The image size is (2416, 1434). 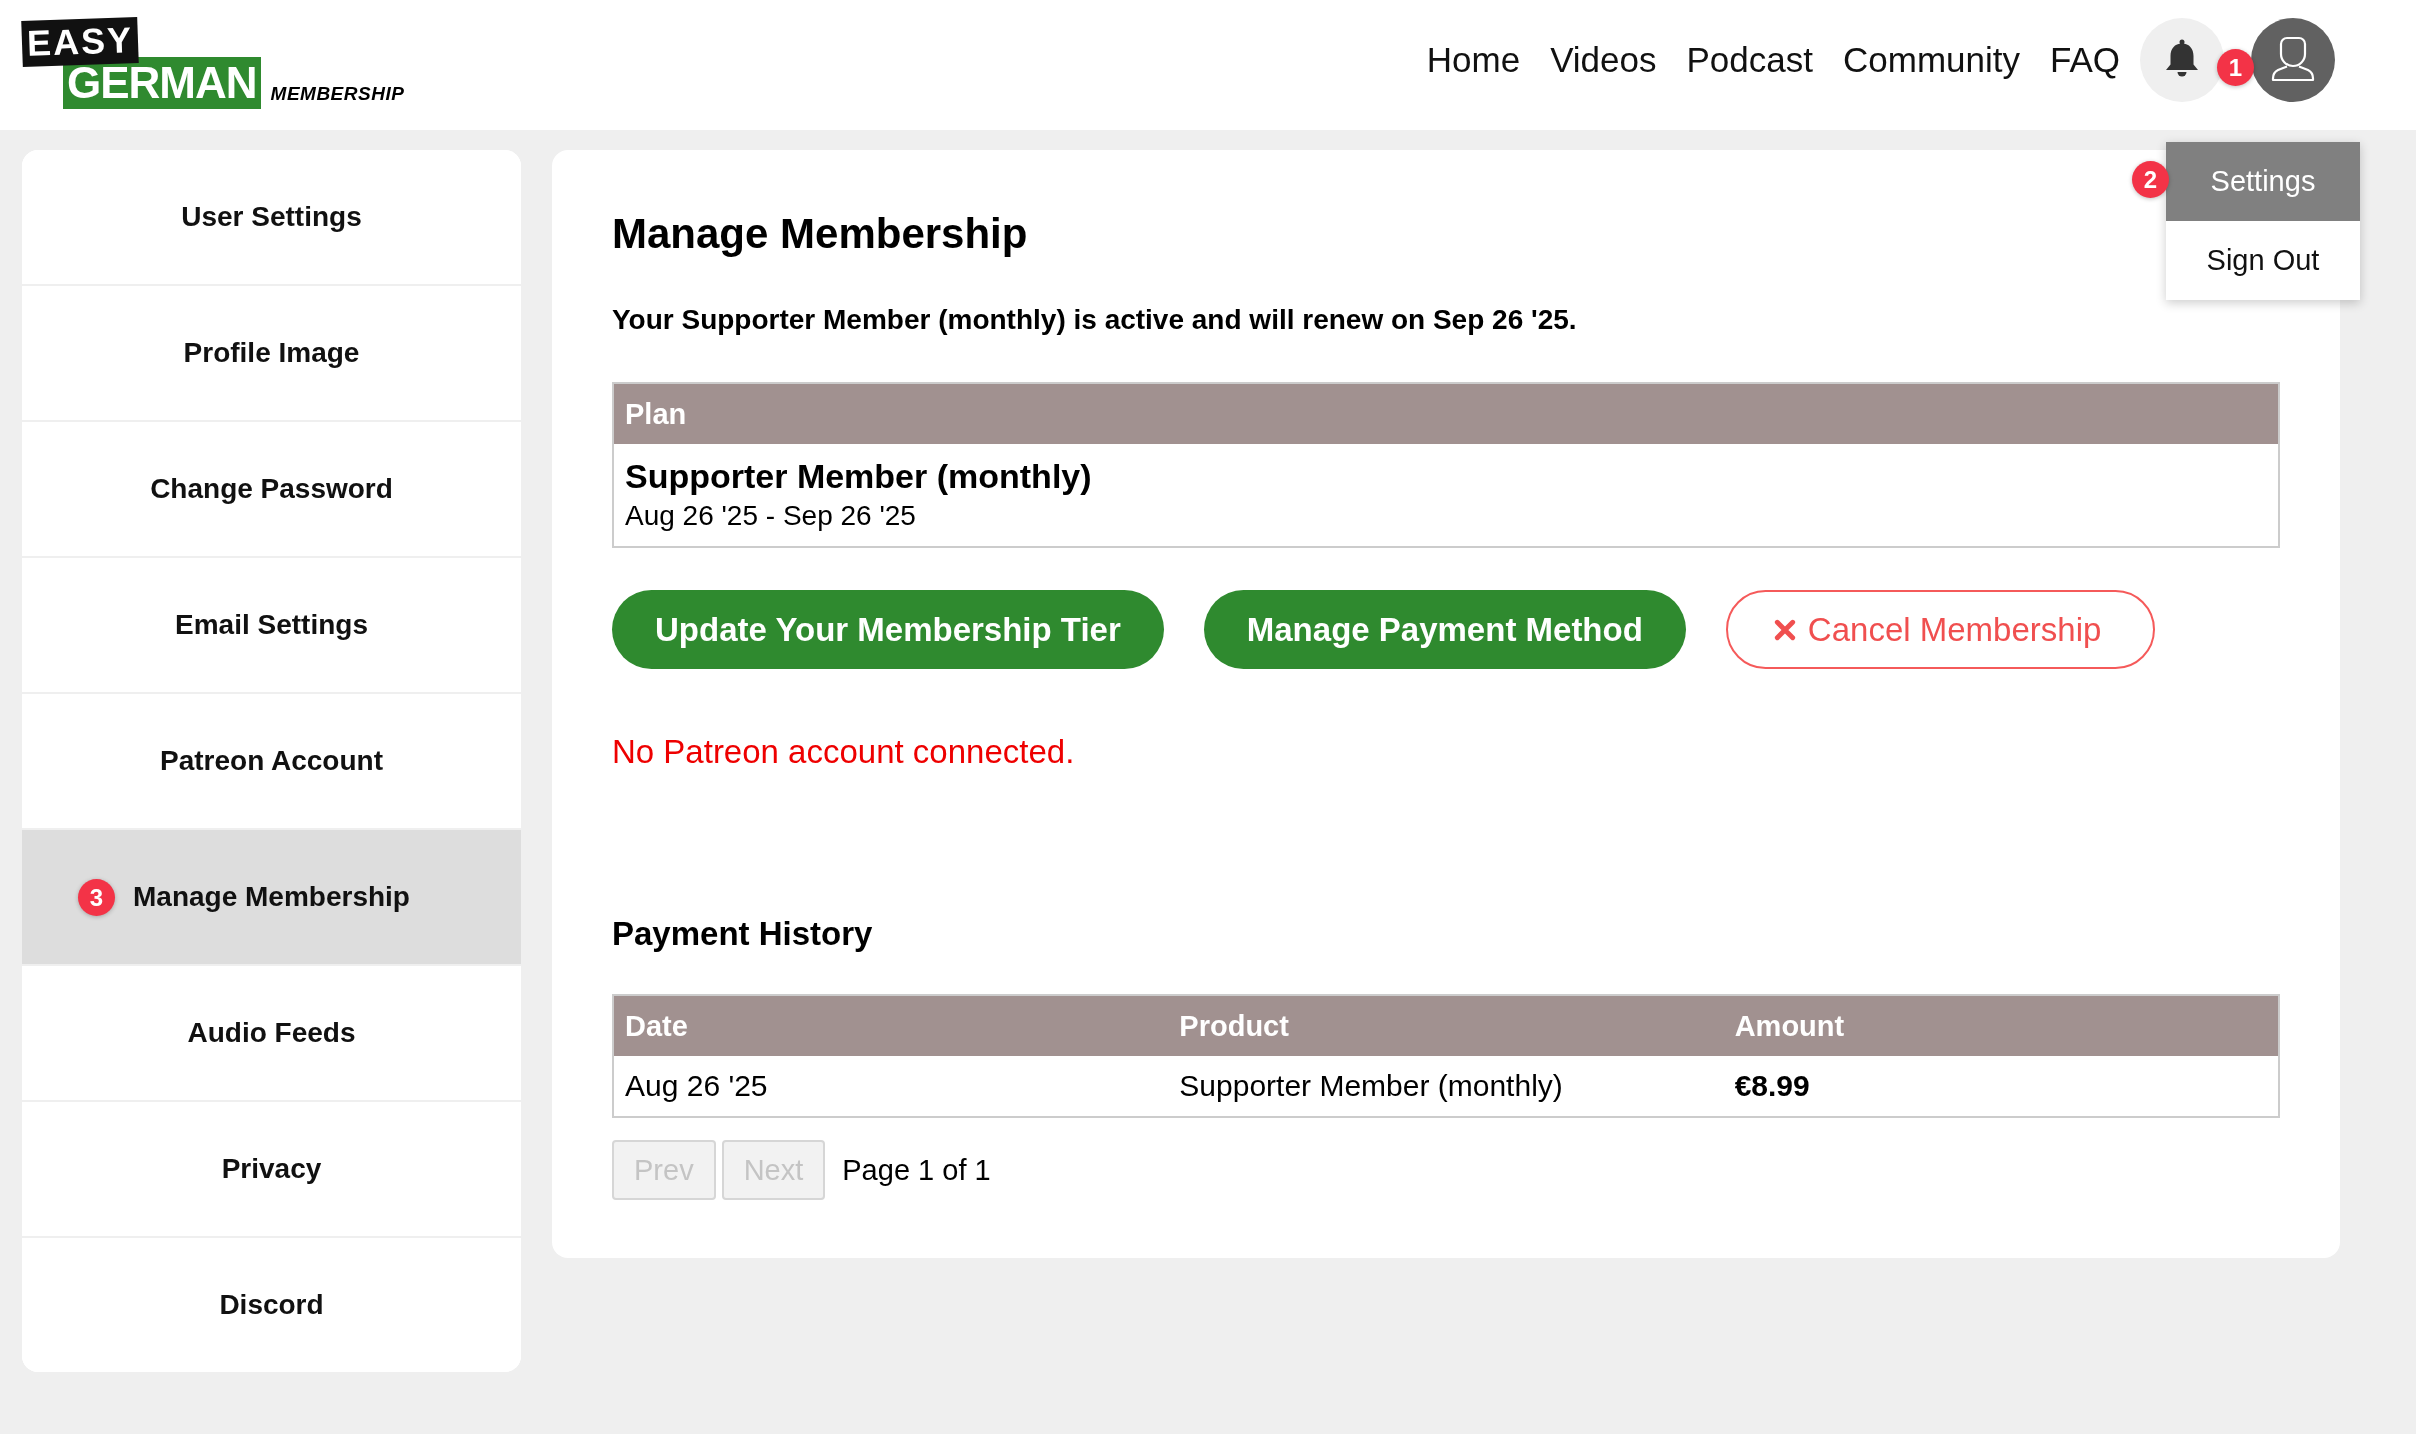 I want to click on nav-link: Podcast, so click(x=1749, y=60).